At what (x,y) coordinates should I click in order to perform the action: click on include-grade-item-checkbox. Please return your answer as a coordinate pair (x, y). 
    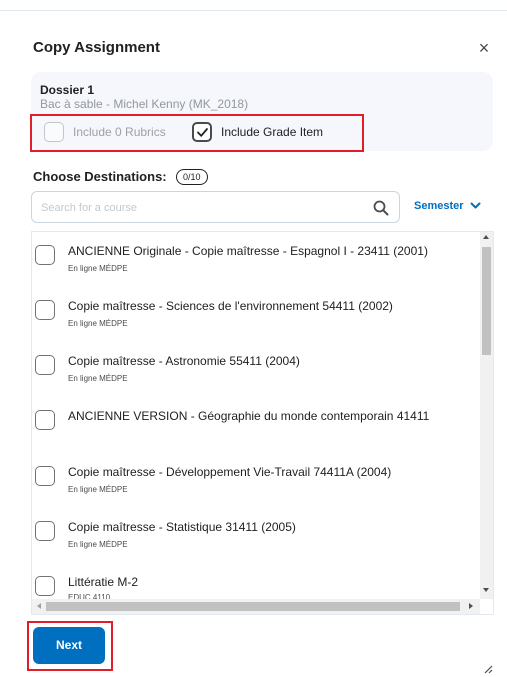
    Looking at the image, I should click on (202, 132).